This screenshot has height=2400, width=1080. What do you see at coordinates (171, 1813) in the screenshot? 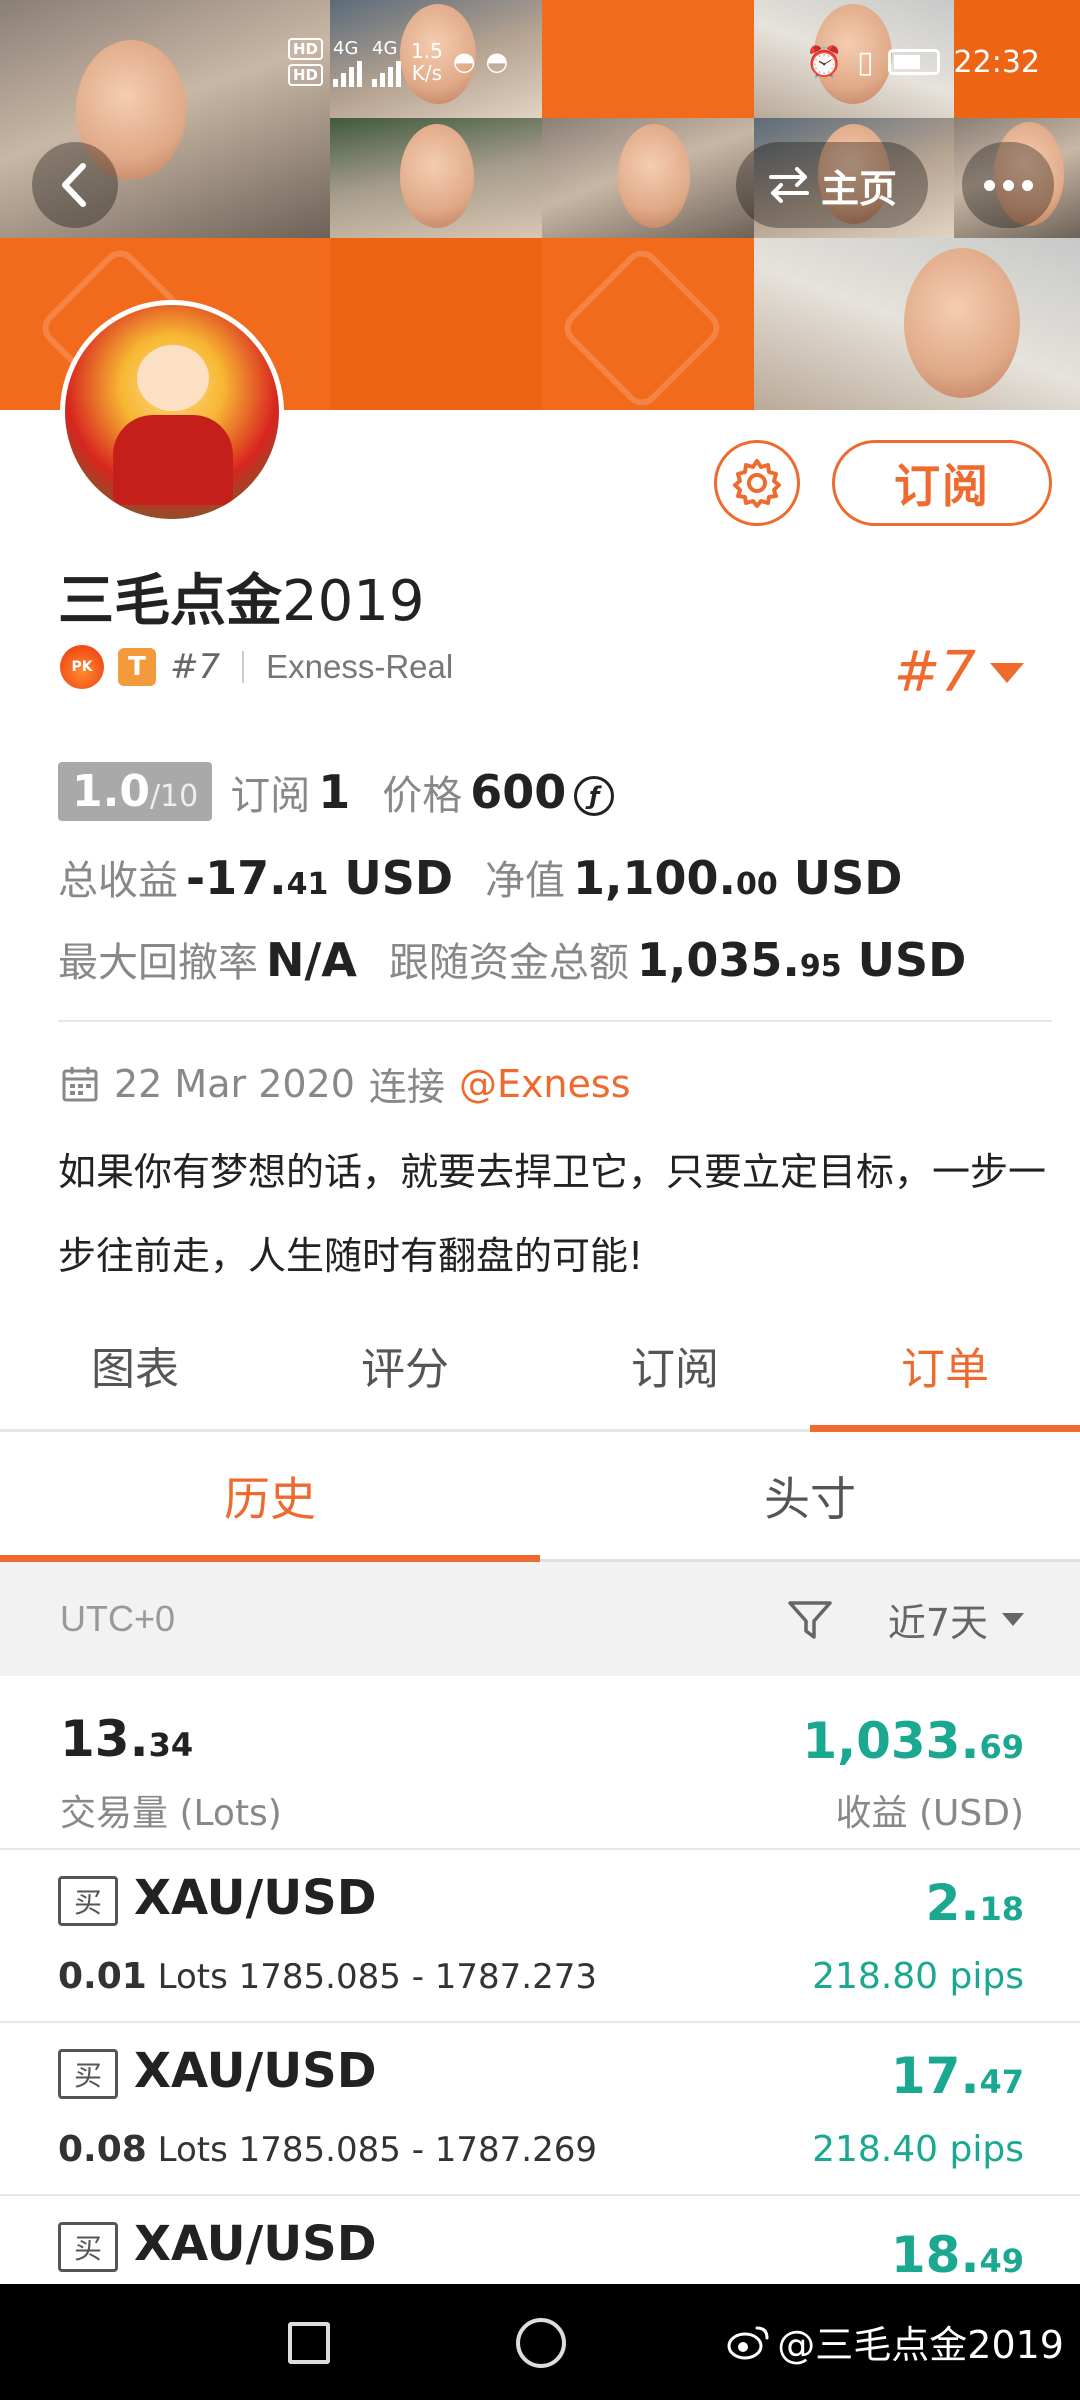
I see `total-lots-label: 交易量 (Lots)` at bounding box center [171, 1813].